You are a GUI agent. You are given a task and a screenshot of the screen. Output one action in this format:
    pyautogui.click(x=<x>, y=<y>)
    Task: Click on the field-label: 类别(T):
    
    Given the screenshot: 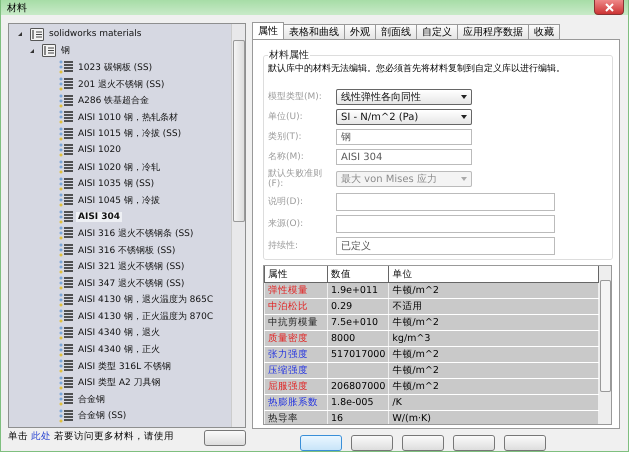 What is the action you would take?
    pyautogui.click(x=285, y=137)
    